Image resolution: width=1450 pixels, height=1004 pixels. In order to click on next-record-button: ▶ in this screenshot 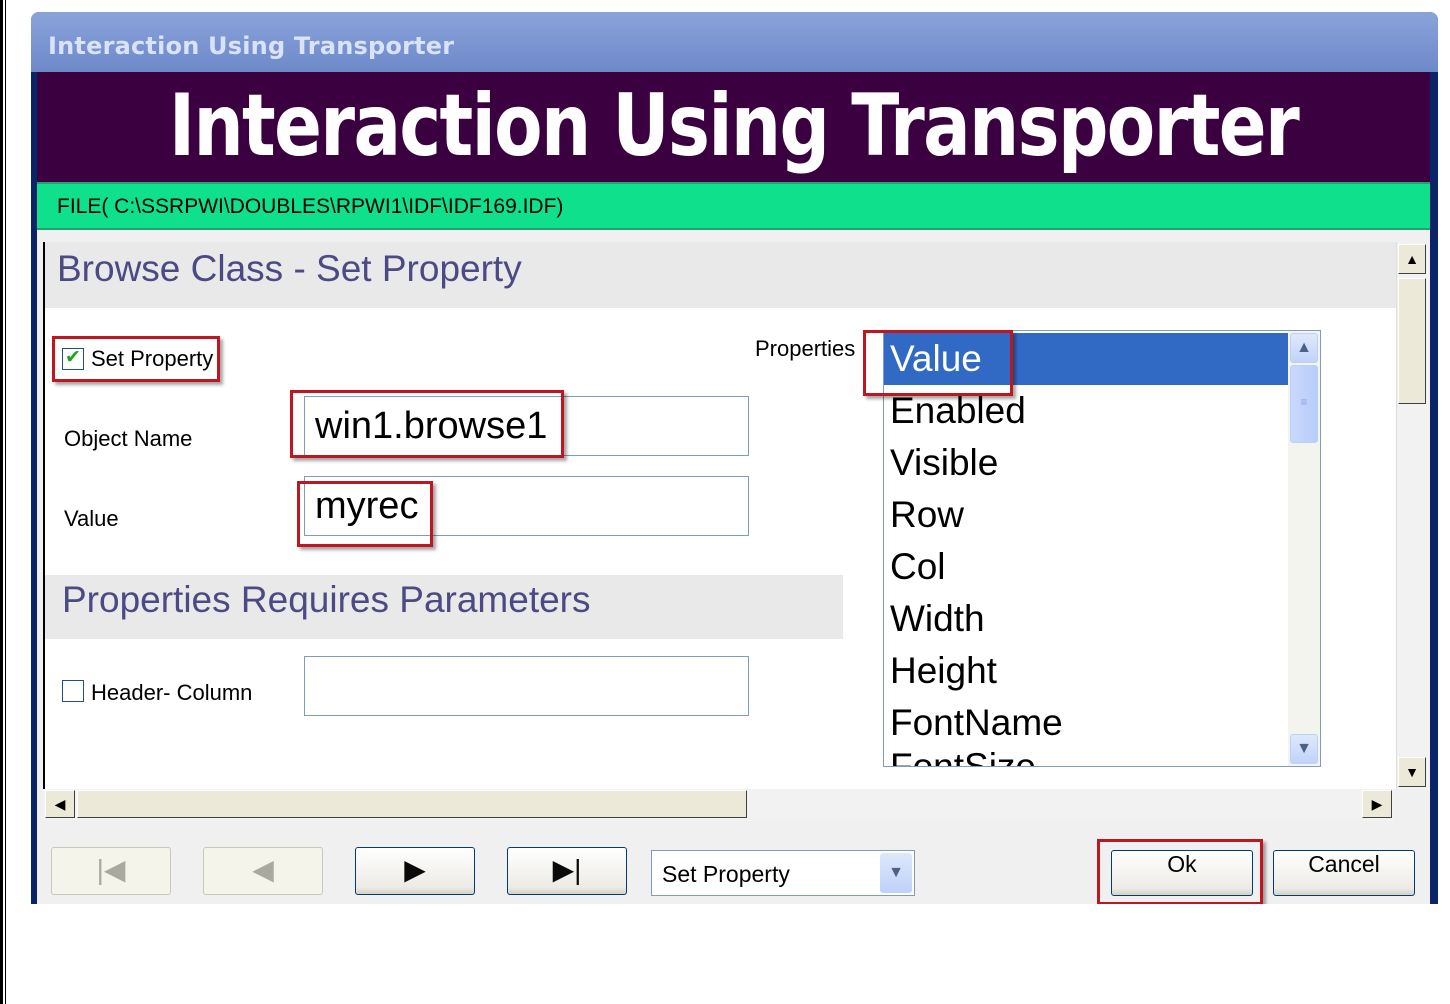, I will do `click(415, 871)`.